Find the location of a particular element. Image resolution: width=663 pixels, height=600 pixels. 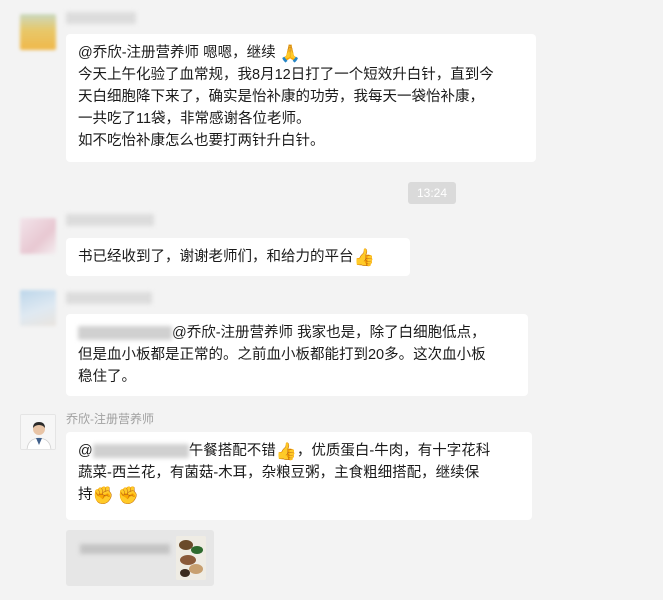

message-bubble: 书已经收到了，谢谢老师们，和给力的平台👍 is located at coordinates (238, 257).